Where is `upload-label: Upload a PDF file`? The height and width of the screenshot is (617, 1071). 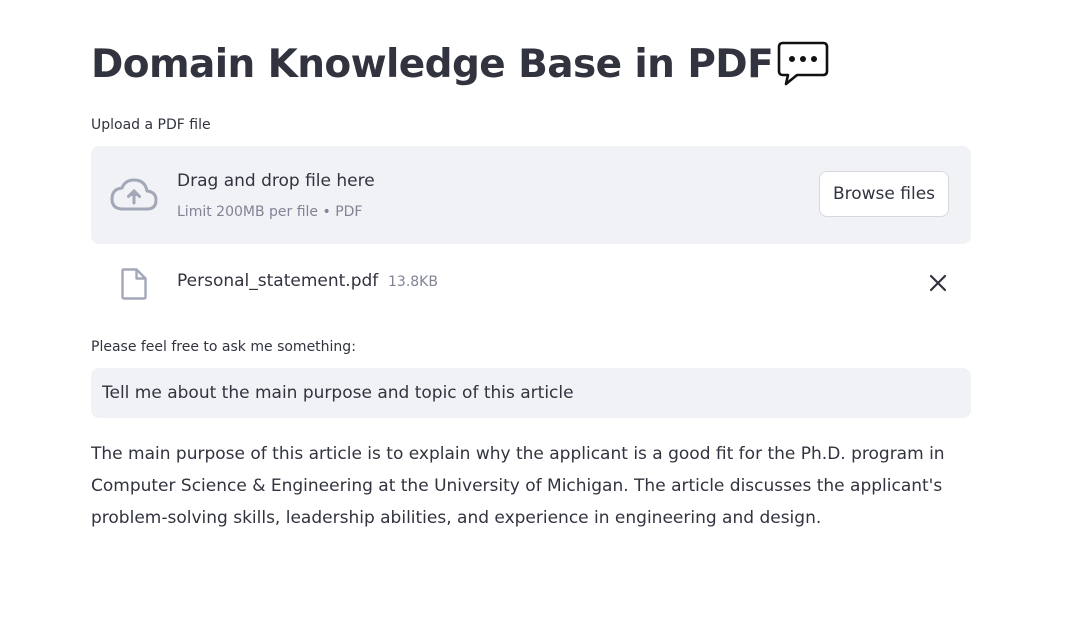
upload-label: Upload a PDF file is located at coordinates (151, 125).